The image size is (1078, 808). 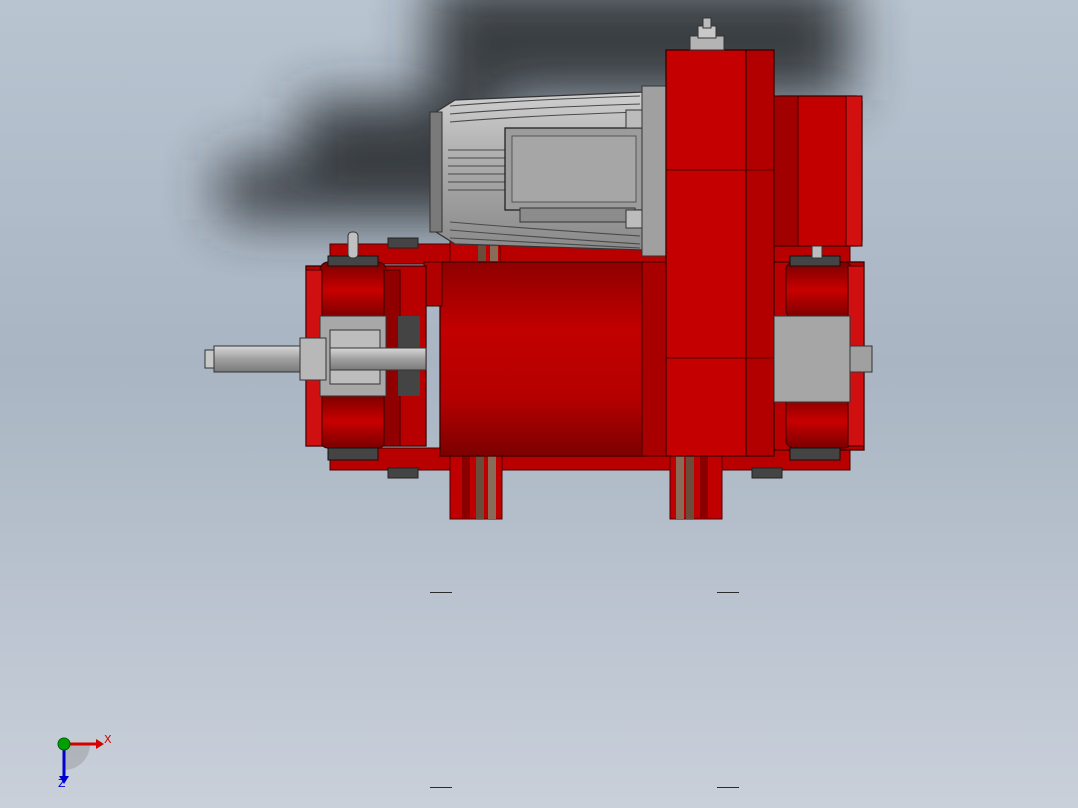 I want to click on triad-x-label: X, so click(x=108, y=739).